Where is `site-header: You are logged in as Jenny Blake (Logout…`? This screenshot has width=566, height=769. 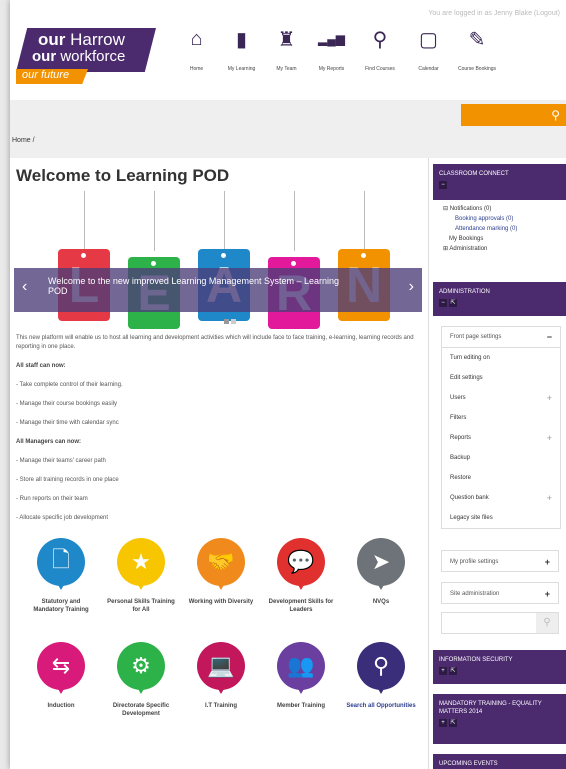 site-header: You are logged in as Jenny Blake (Logout… is located at coordinates (288, 50).